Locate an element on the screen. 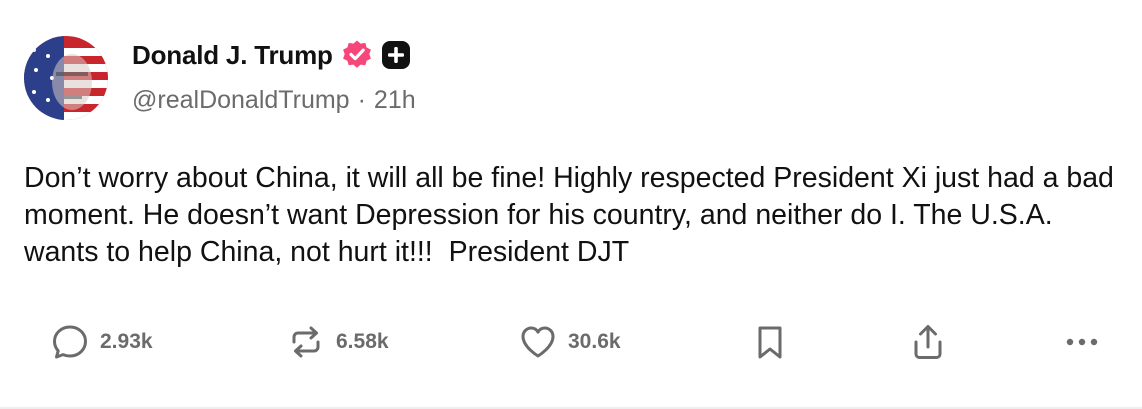 This screenshot has height=409, width=1142. action-bar: 2.93k 6.58k 30.6k is located at coordinates (585, 342).